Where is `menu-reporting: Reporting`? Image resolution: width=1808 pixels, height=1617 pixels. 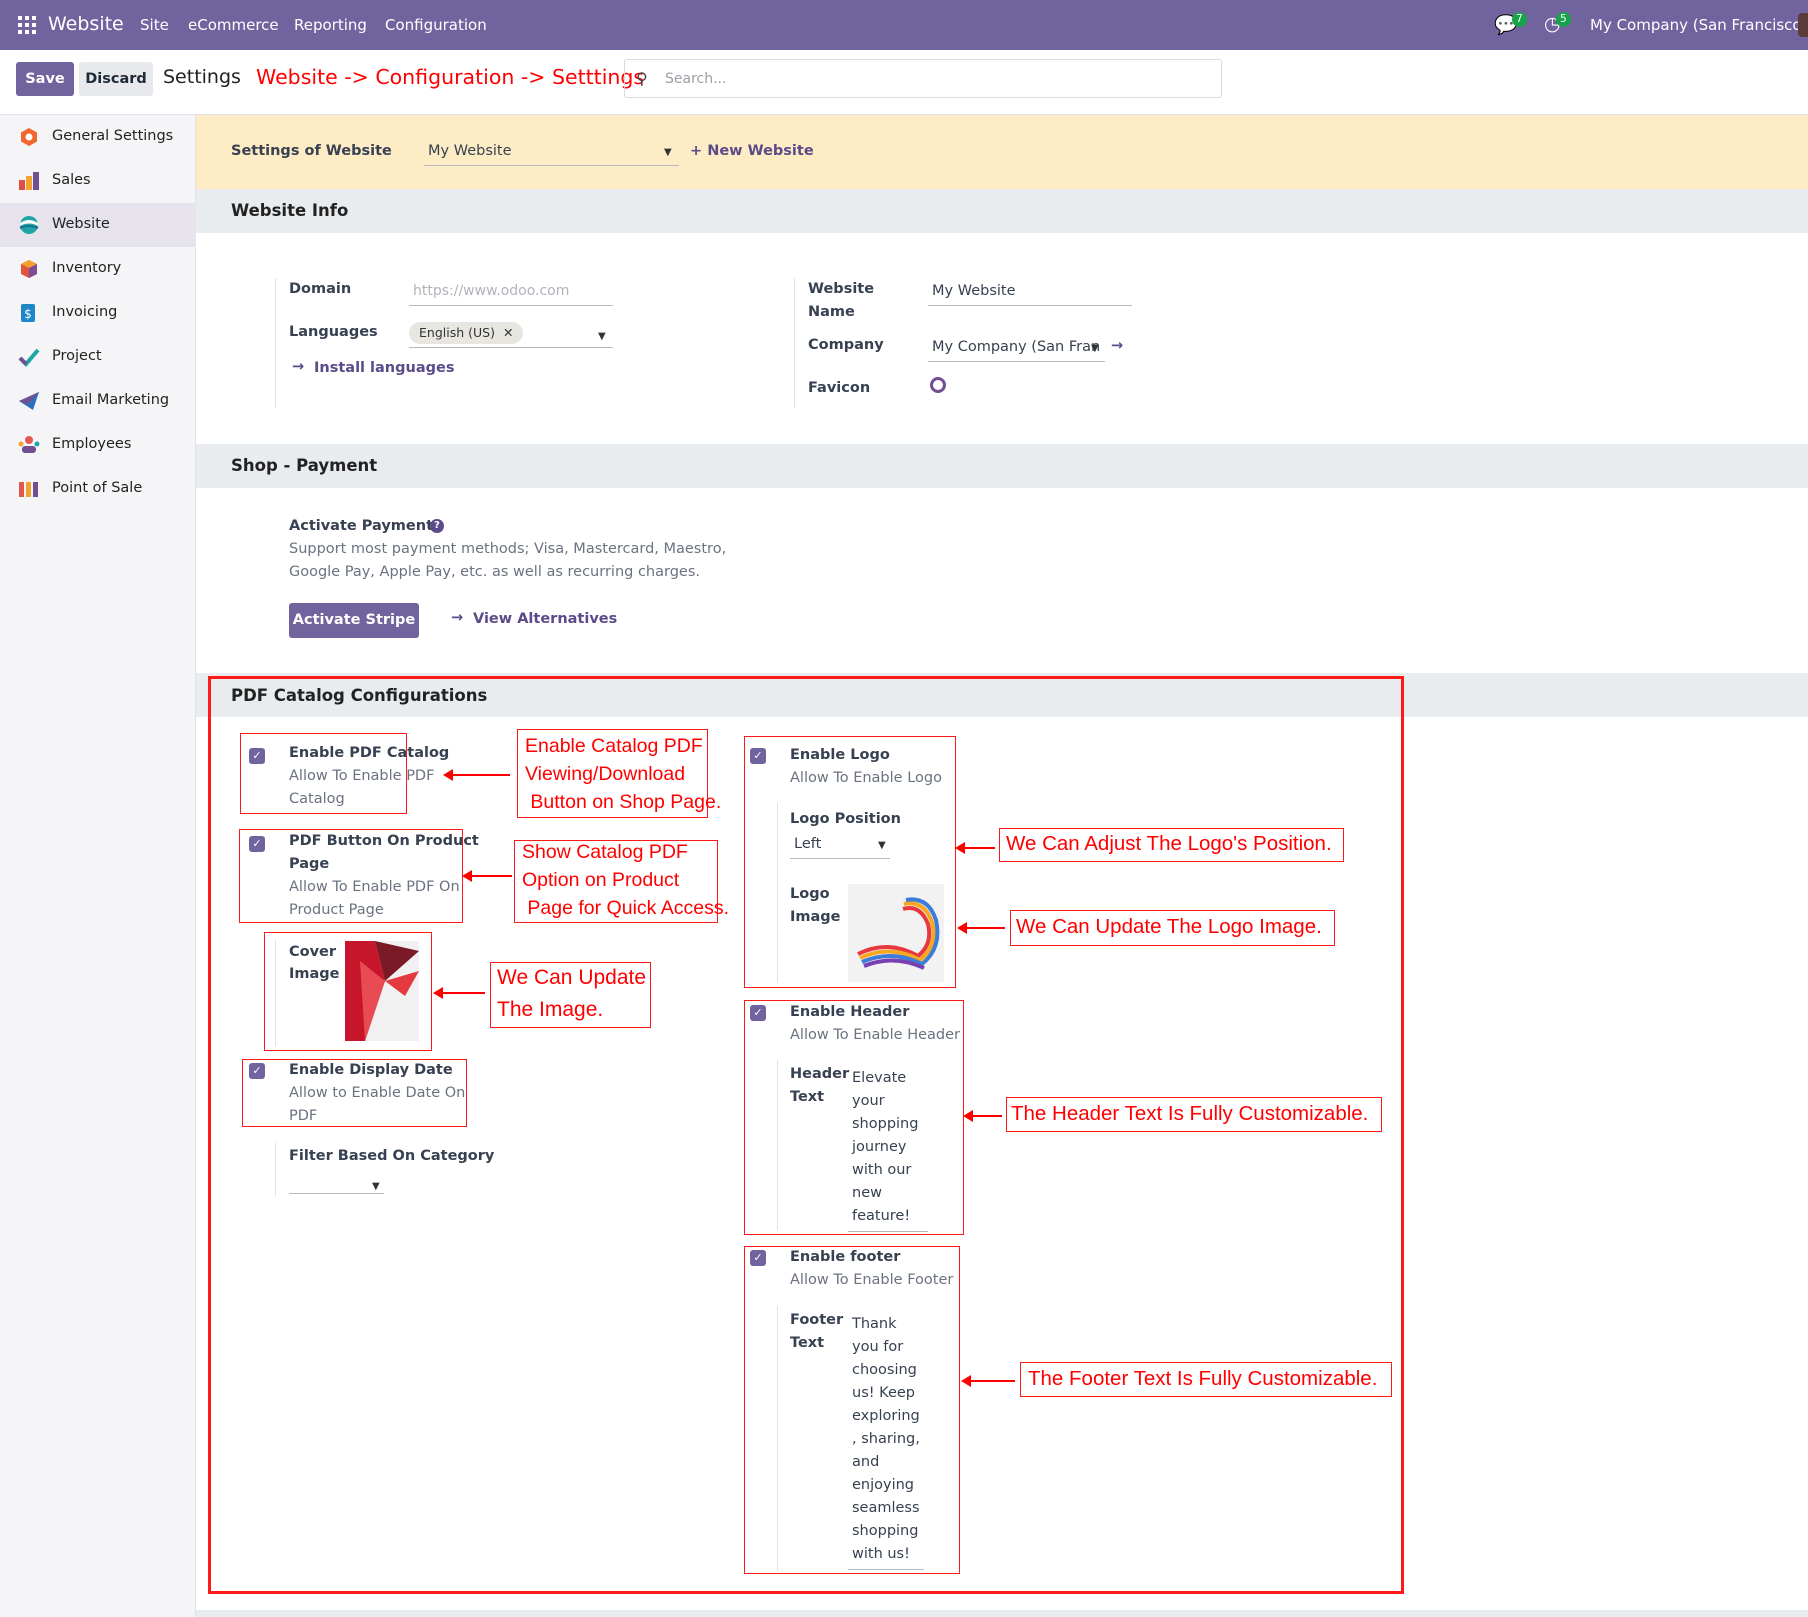
menu-reporting: Reporting is located at coordinates (330, 25).